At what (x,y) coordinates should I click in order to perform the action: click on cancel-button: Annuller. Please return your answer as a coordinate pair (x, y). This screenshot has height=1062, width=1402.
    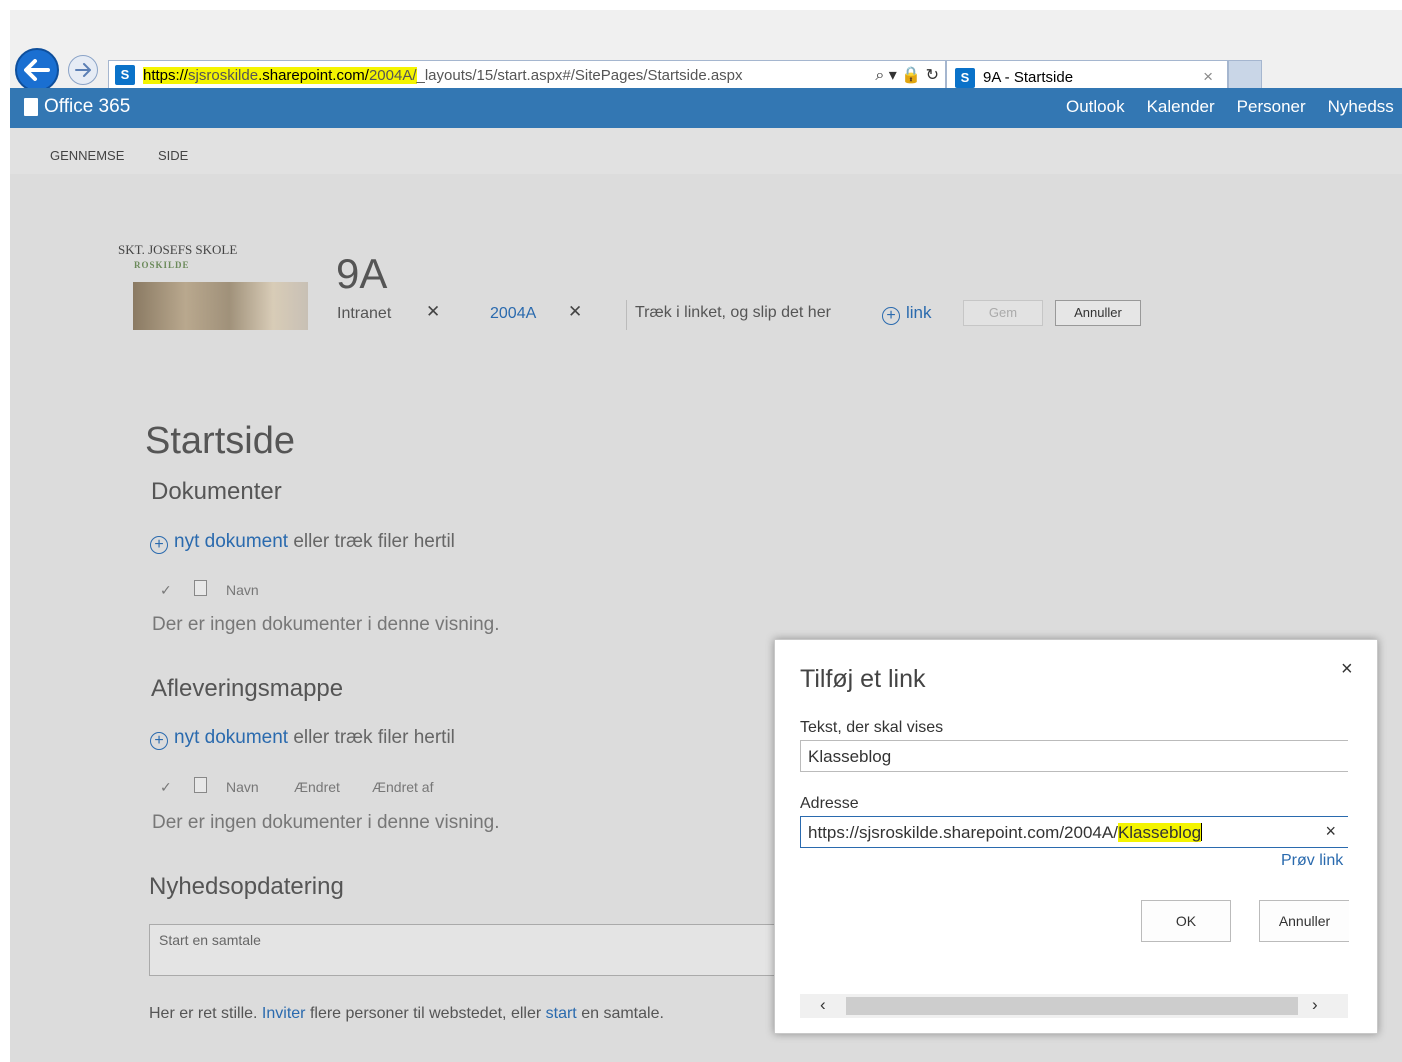
    Looking at the image, I should click on (1098, 313).